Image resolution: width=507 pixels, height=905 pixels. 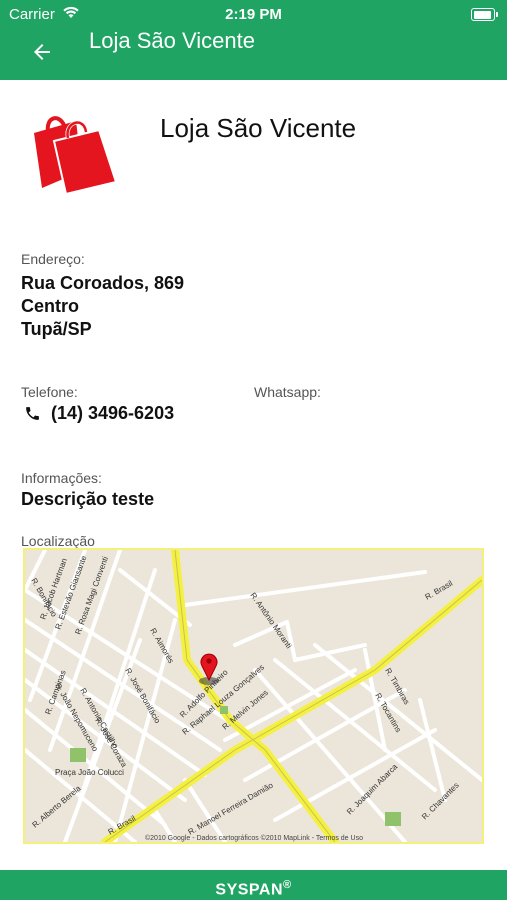 I want to click on whatsapp-label: Whatsapp:, so click(x=287, y=392).